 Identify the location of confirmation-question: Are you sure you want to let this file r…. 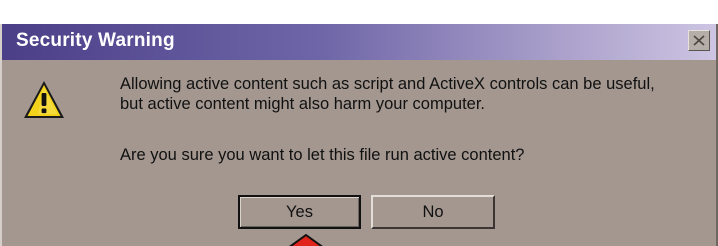
(322, 155).